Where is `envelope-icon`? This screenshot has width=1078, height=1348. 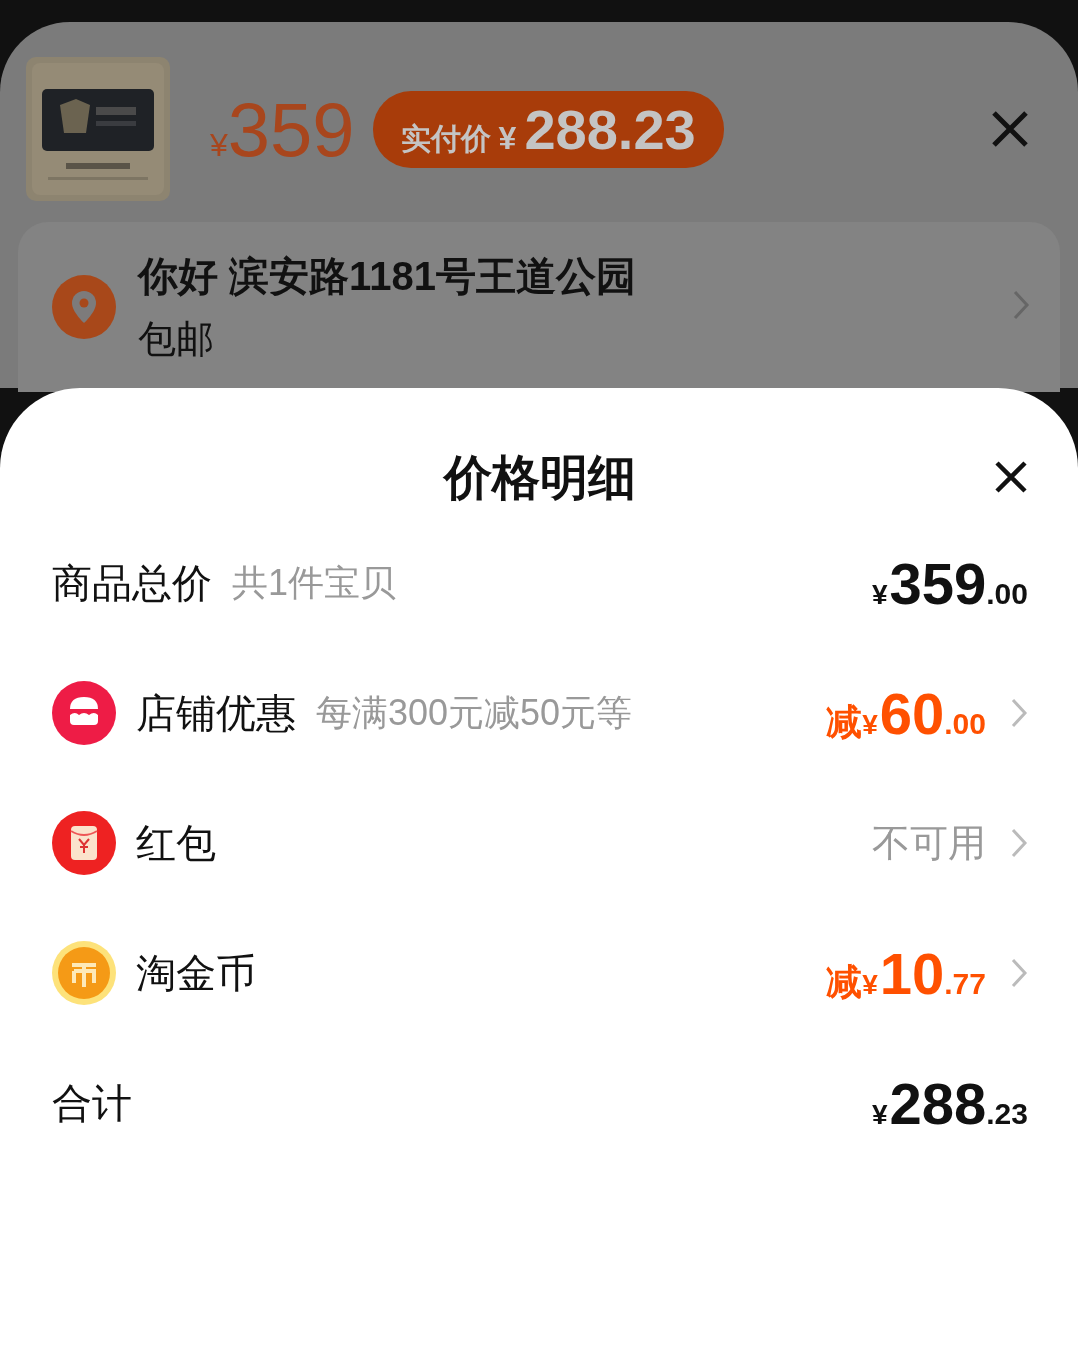 envelope-icon is located at coordinates (84, 843).